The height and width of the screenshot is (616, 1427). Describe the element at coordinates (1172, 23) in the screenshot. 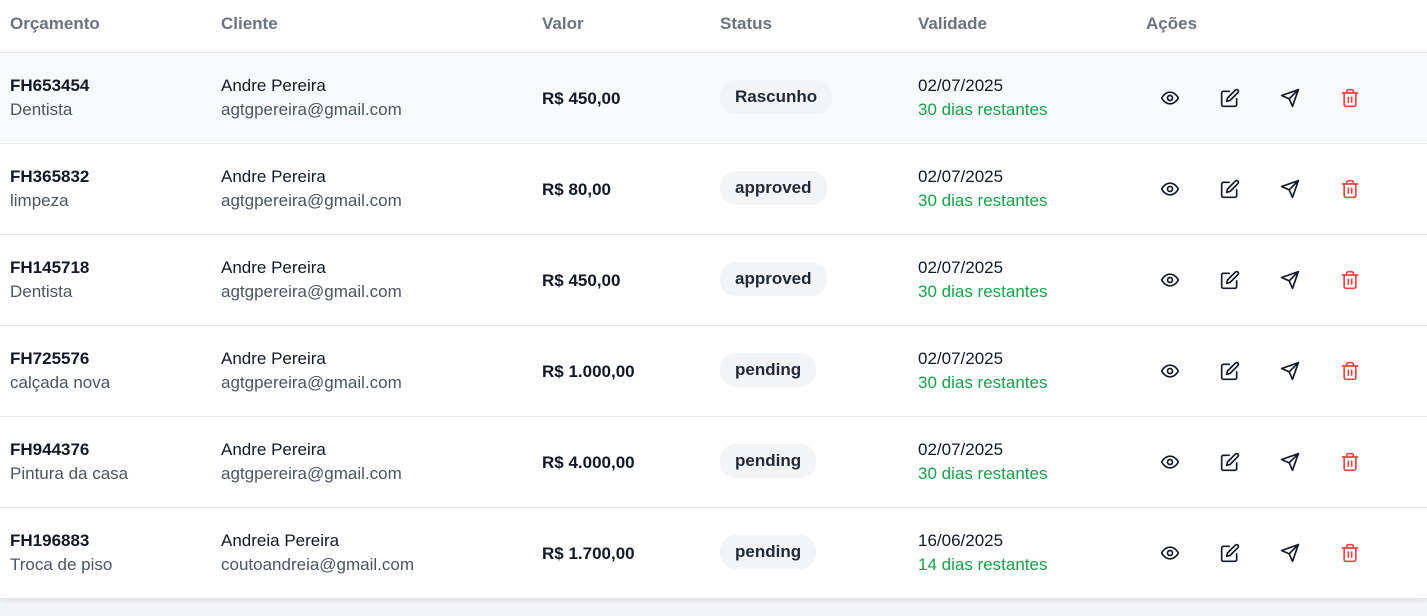

I see `header-acoes: Ações` at that location.